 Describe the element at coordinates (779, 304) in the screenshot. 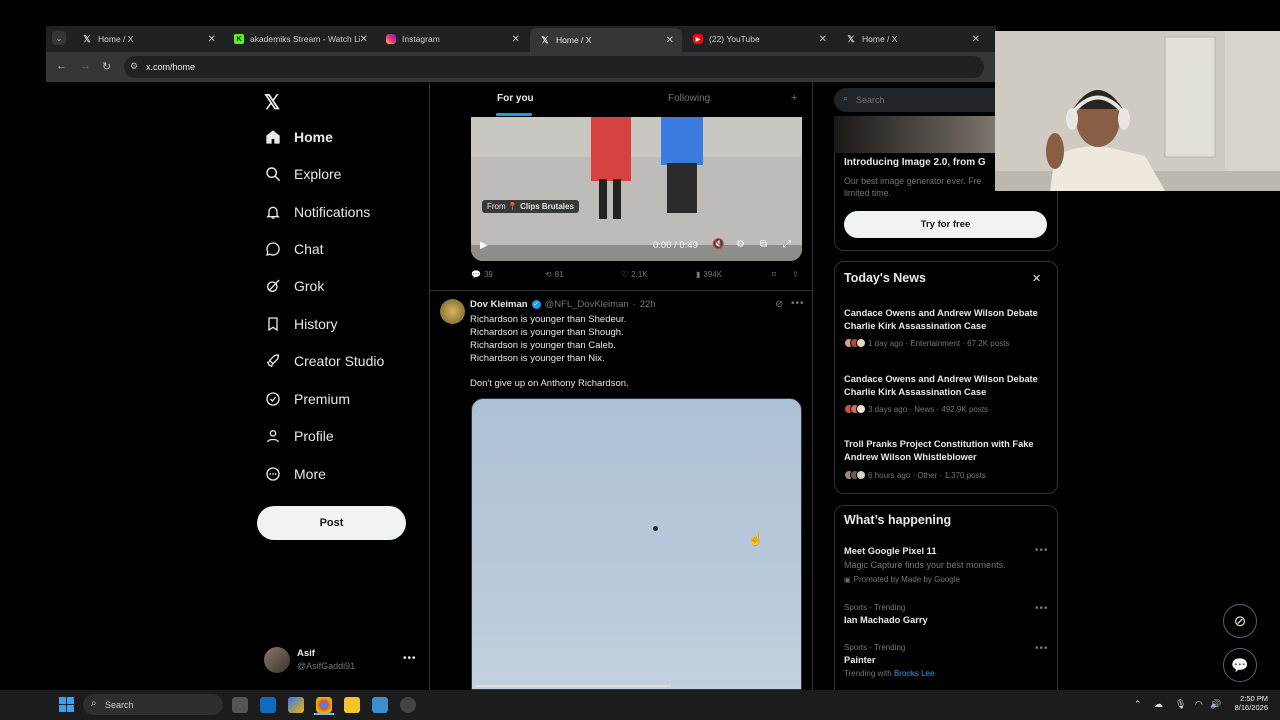

I see `grok-icon: ⊘` at that location.